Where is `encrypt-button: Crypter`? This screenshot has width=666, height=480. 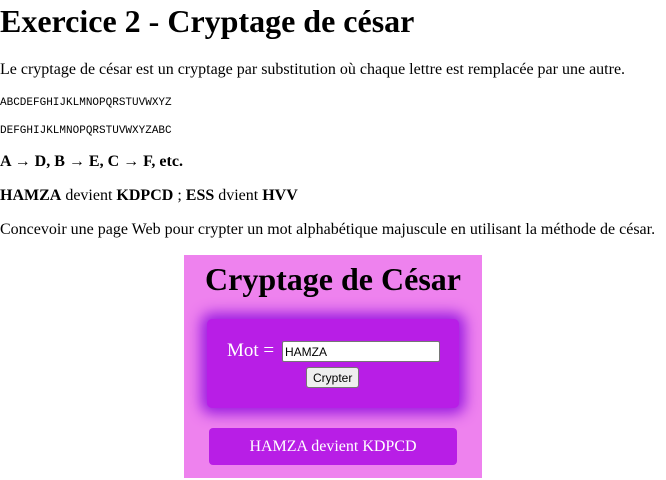
encrypt-button: Crypter is located at coordinates (333, 377).